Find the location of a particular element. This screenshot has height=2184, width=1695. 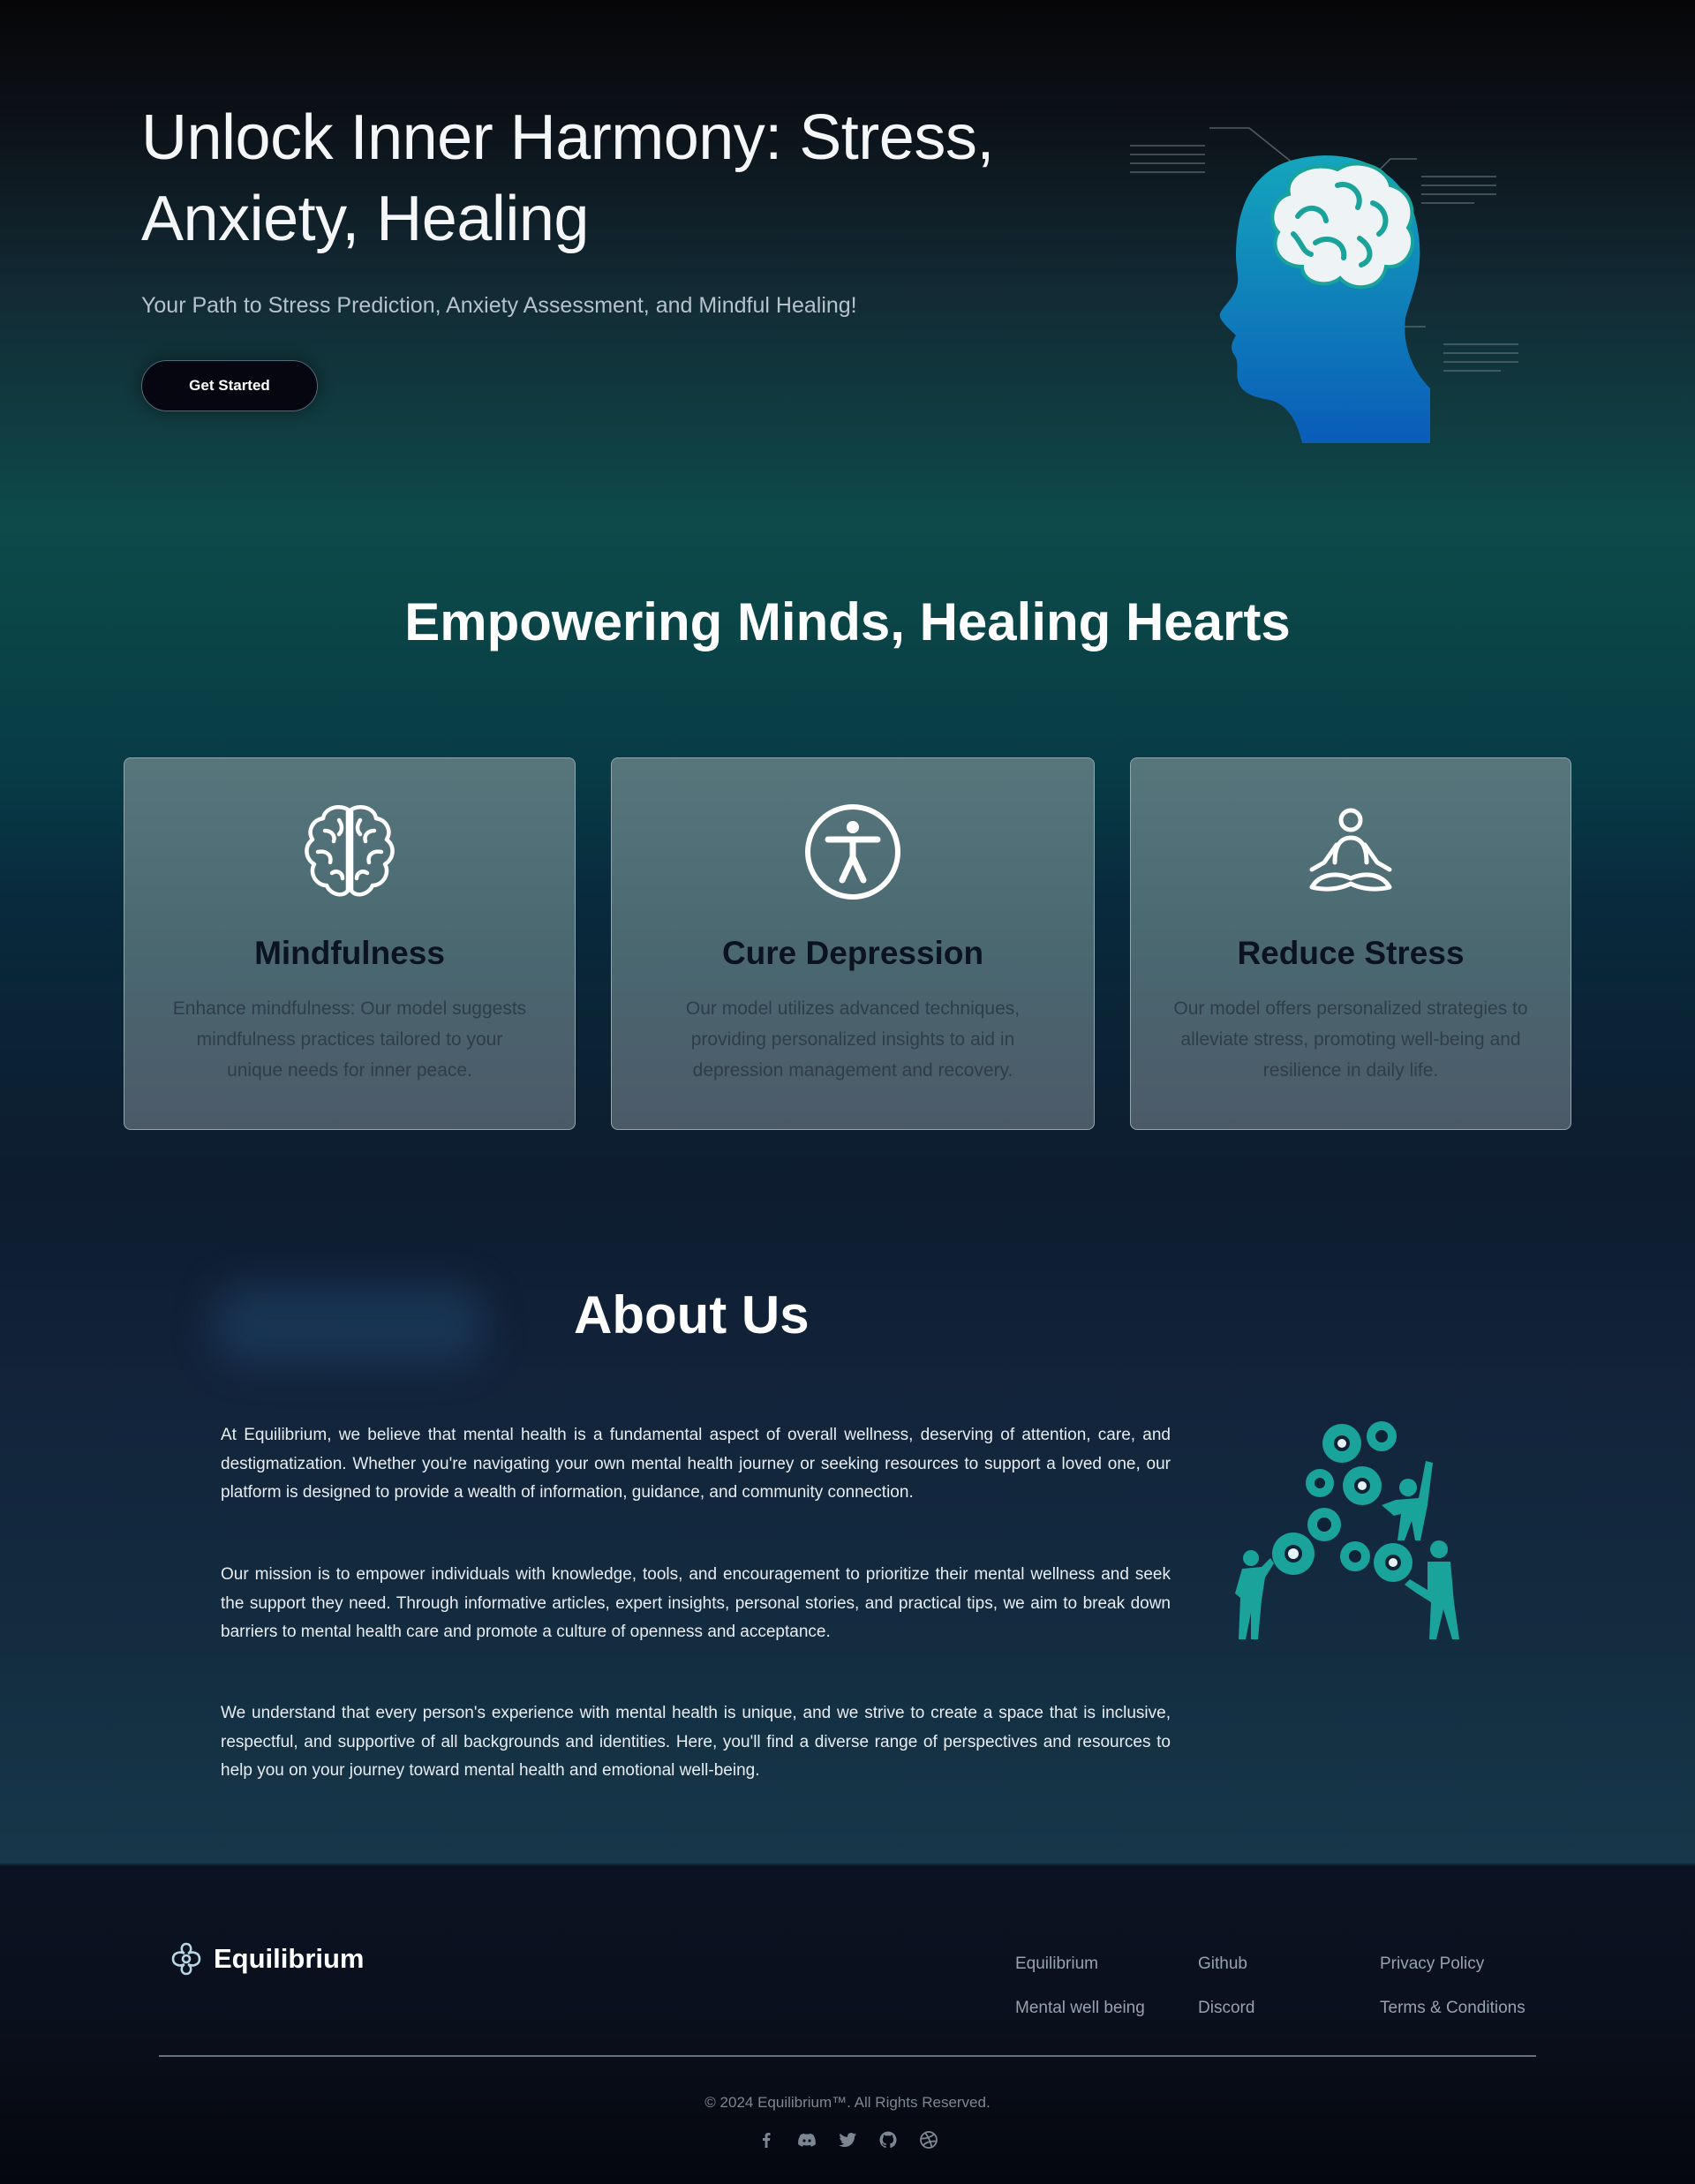

facebook-icon is located at coordinates (766, 2139).